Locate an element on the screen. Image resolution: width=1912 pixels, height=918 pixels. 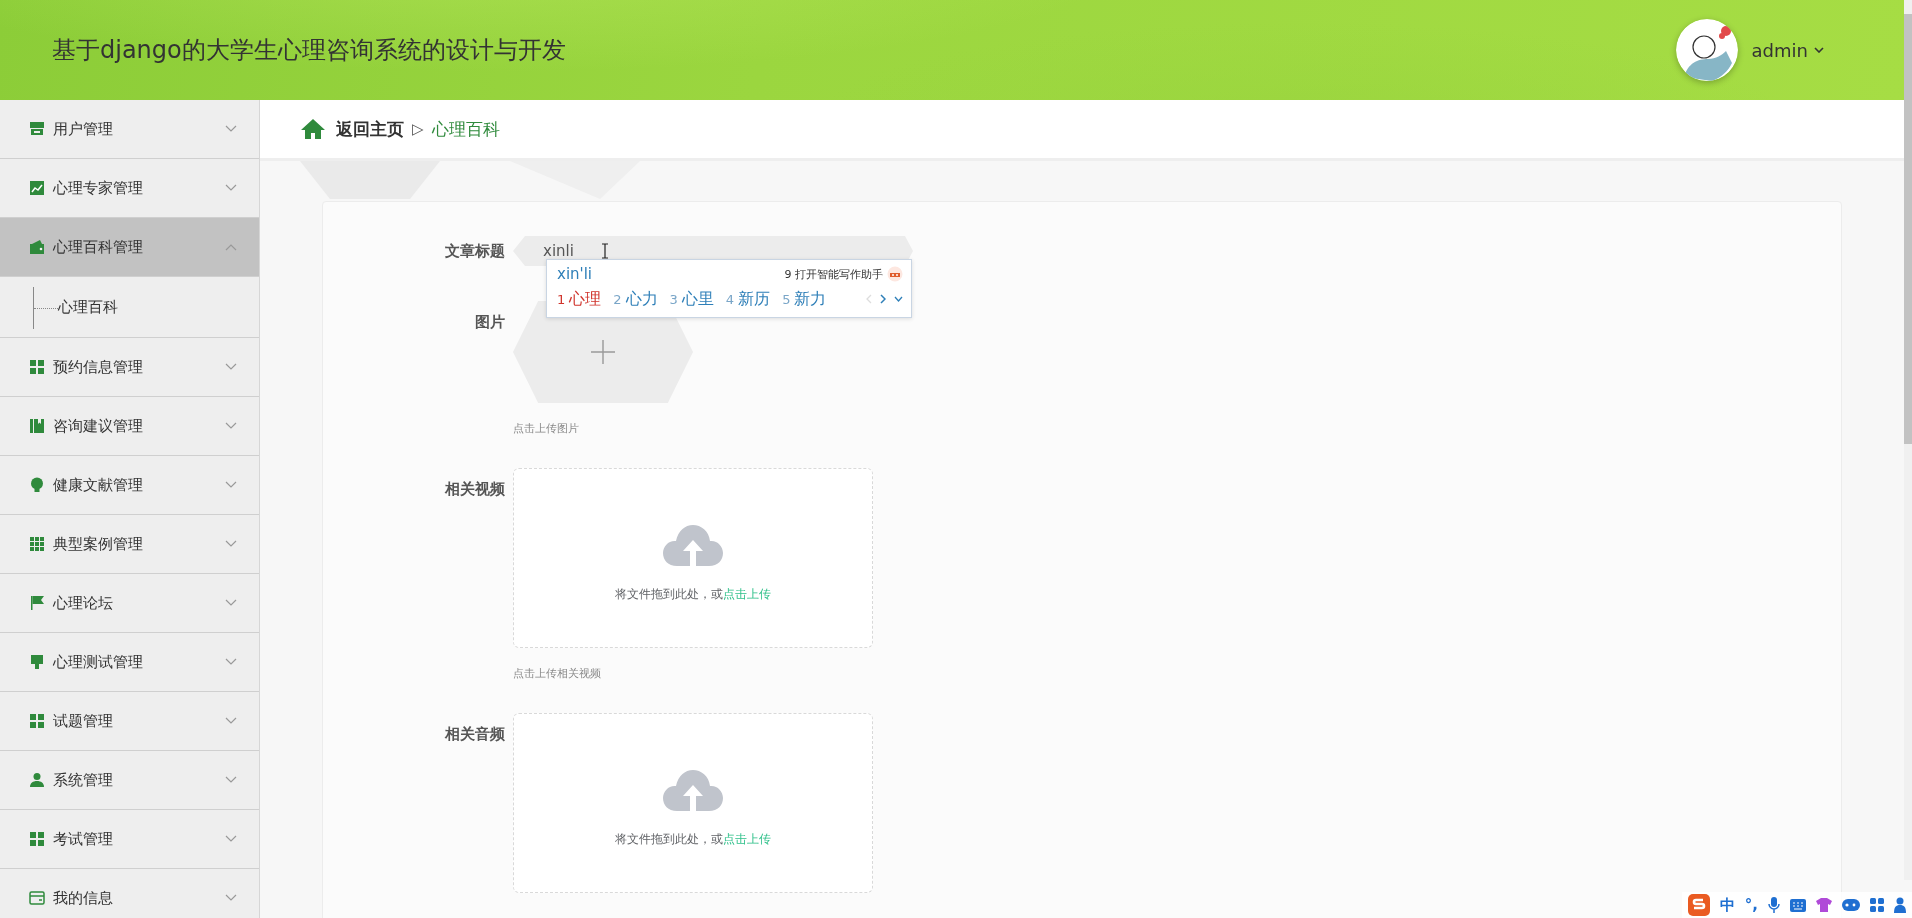
text-cursor-icon is located at coordinates (605, 251).